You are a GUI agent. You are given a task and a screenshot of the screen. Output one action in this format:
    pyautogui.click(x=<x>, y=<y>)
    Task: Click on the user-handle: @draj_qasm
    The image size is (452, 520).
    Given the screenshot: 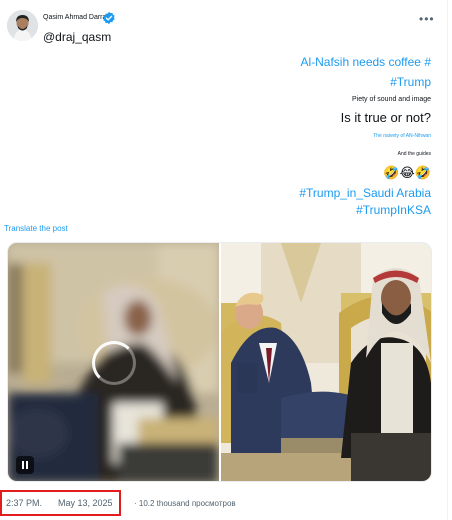 What is the action you would take?
    pyautogui.click(x=77, y=37)
    